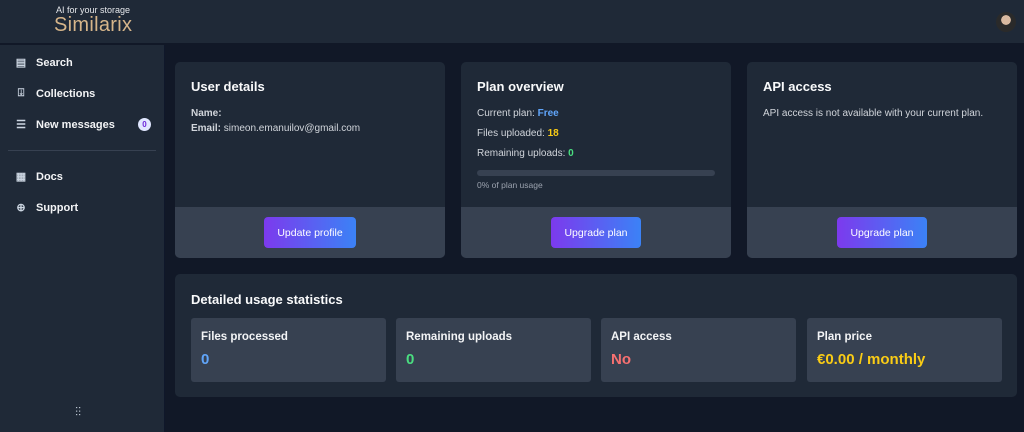 This screenshot has width=1024, height=432. What do you see at coordinates (844, 337) in the screenshot?
I see `stat-label: Plan price` at bounding box center [844, 337].